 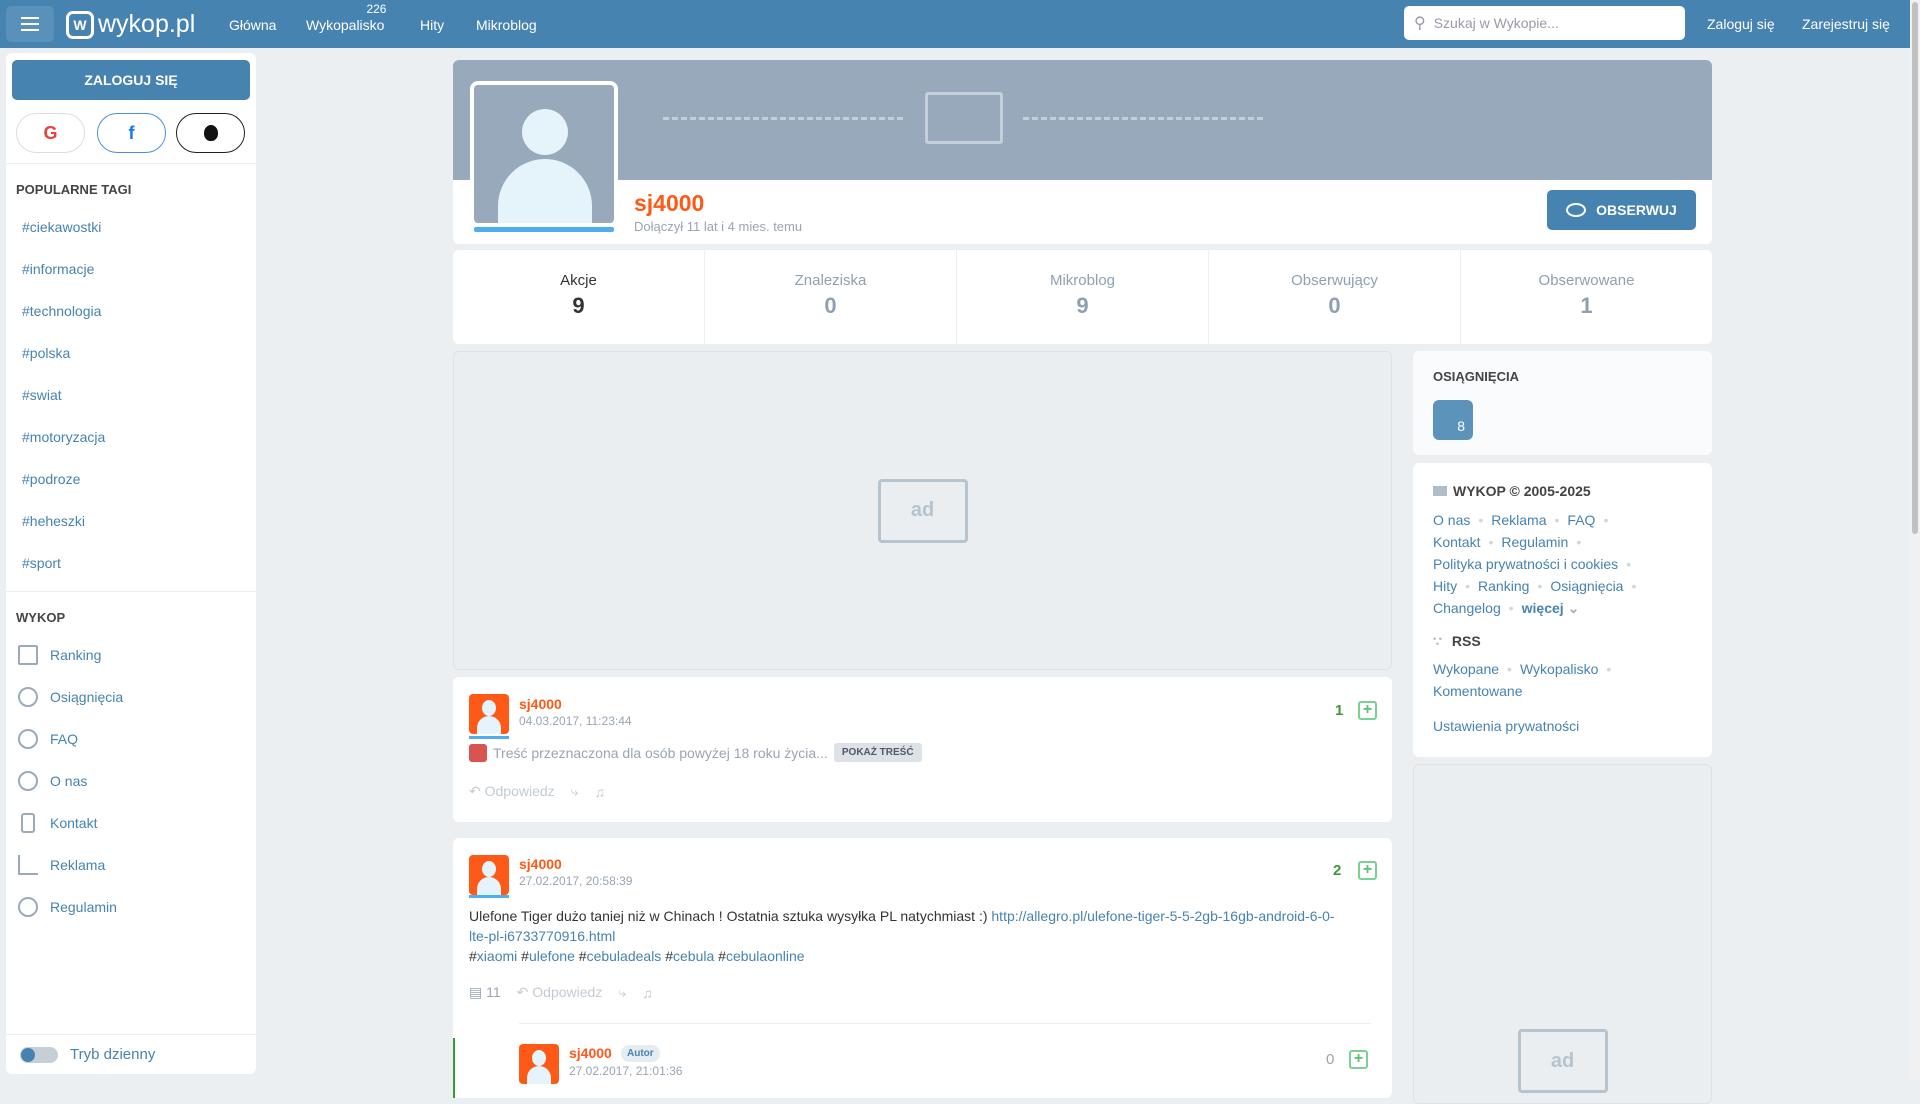 What do you see at coordinates (1337, 870) in the screenshot?
I see `vote-count: 2` at bounding box center [1337, 870].